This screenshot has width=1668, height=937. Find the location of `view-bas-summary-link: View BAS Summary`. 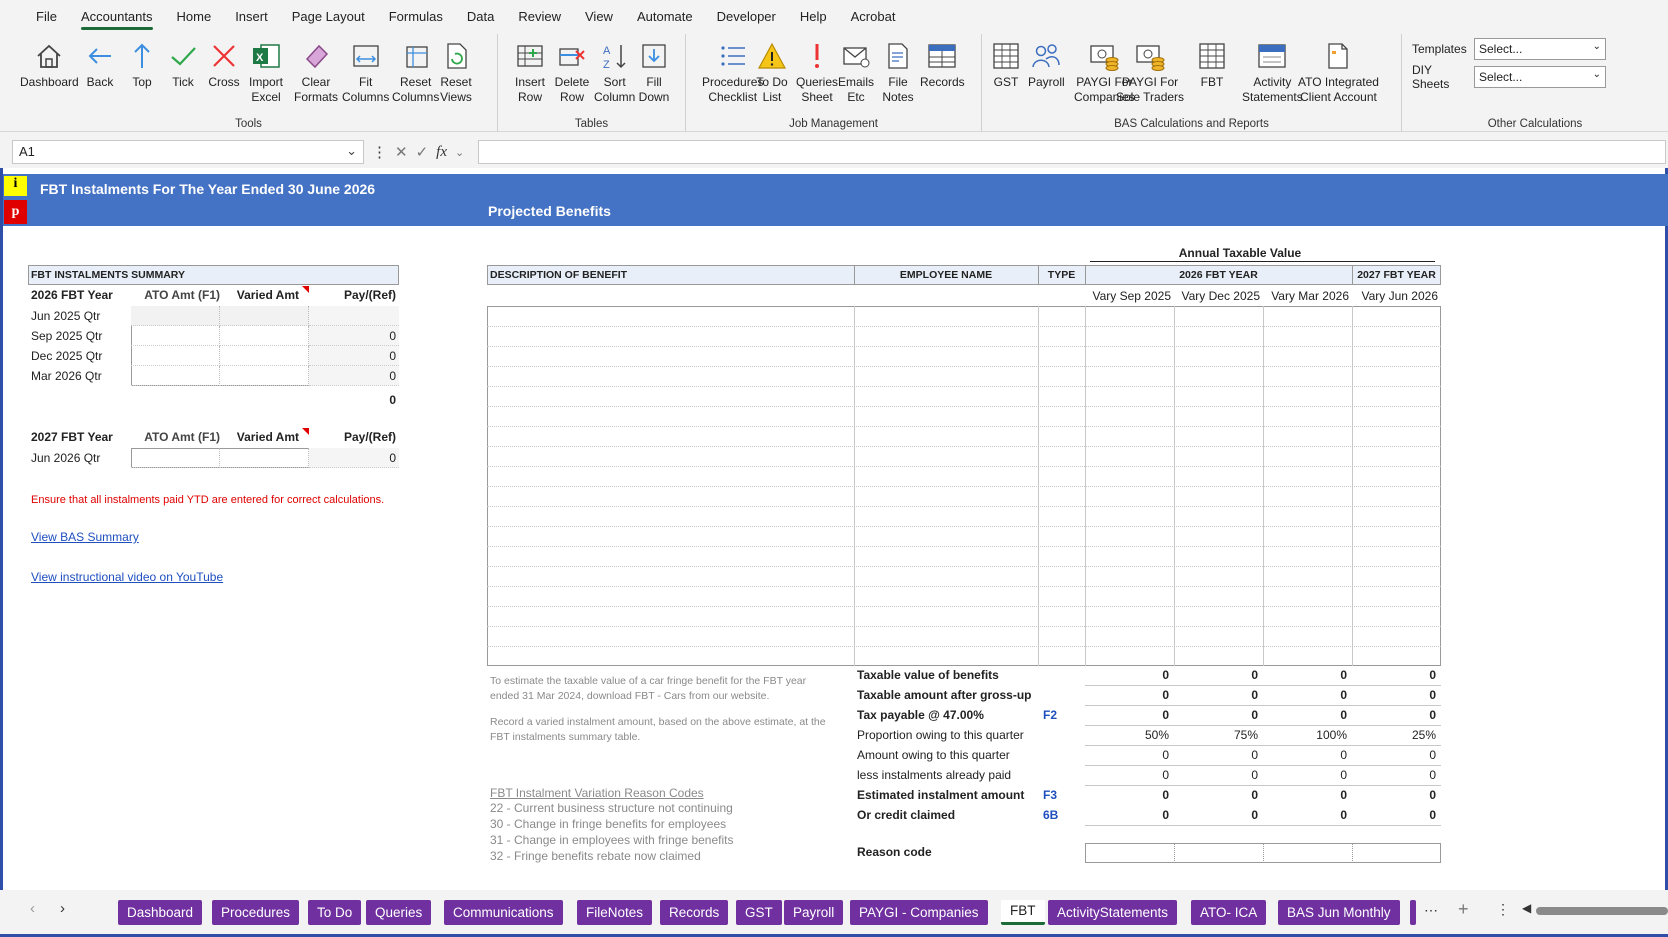

view-bas-summary-link: View BAS Summary is located at coordinates (131, 537).